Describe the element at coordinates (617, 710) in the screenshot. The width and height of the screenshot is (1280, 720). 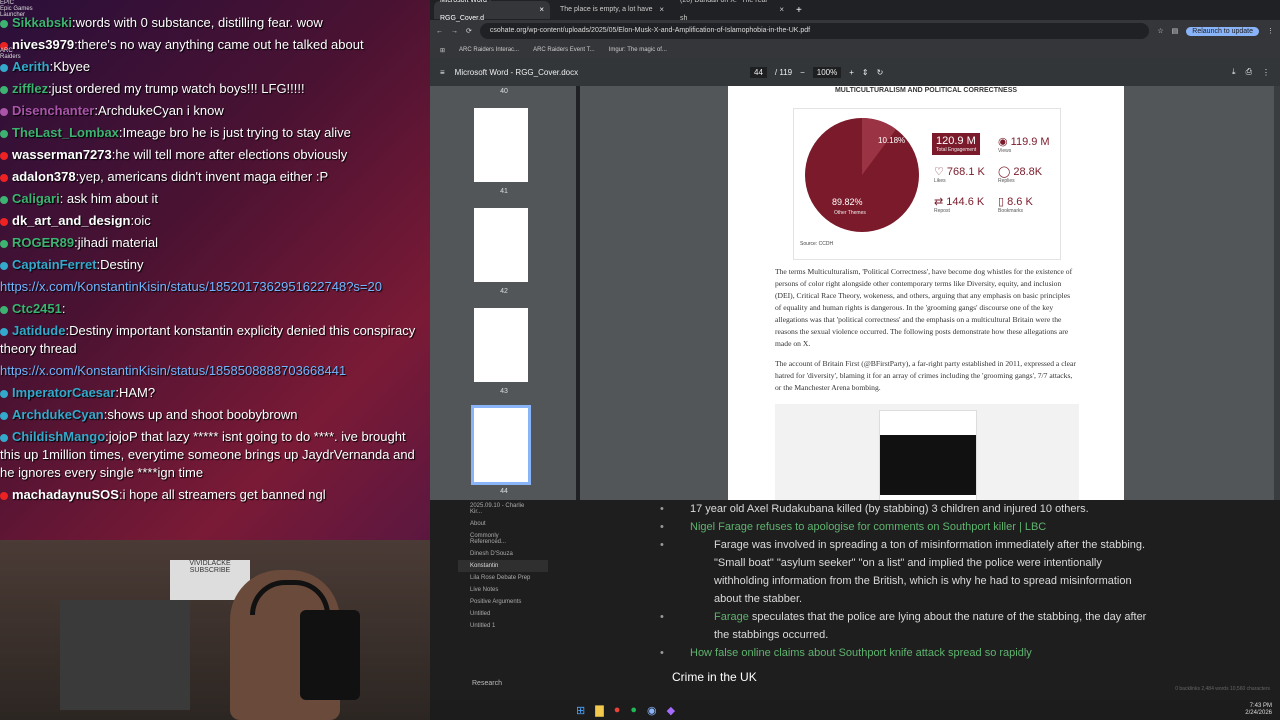
I see `chrome-icon: ●` at that location.